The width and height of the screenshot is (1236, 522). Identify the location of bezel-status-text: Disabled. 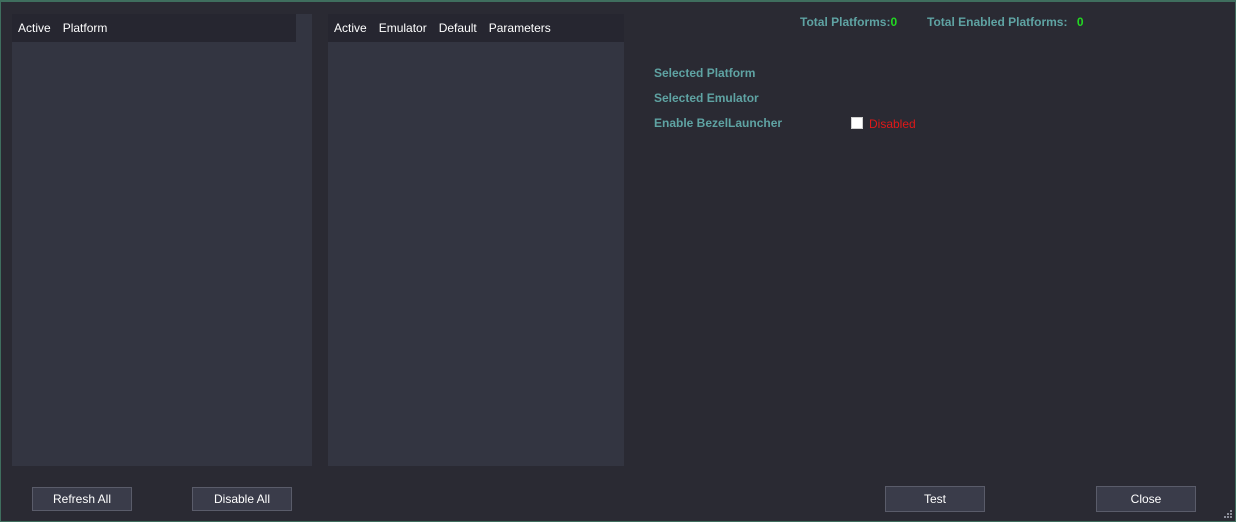
(892, 124).